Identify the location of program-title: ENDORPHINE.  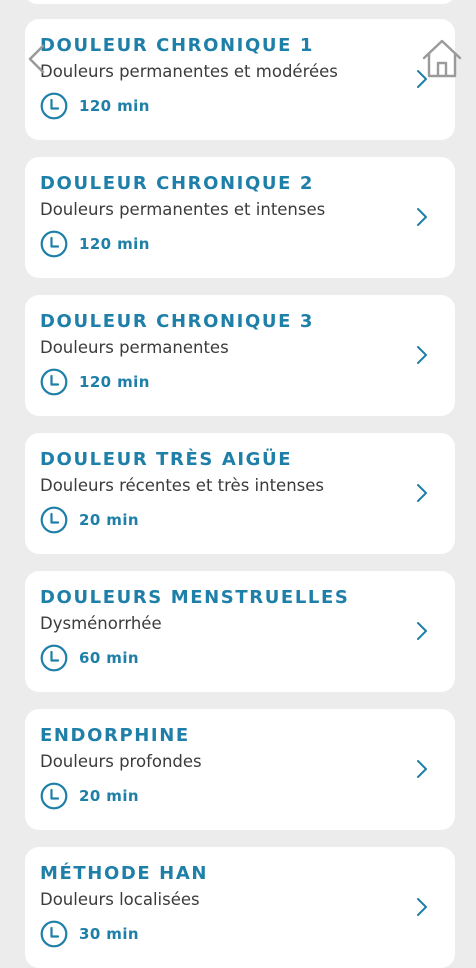
(115, 735).